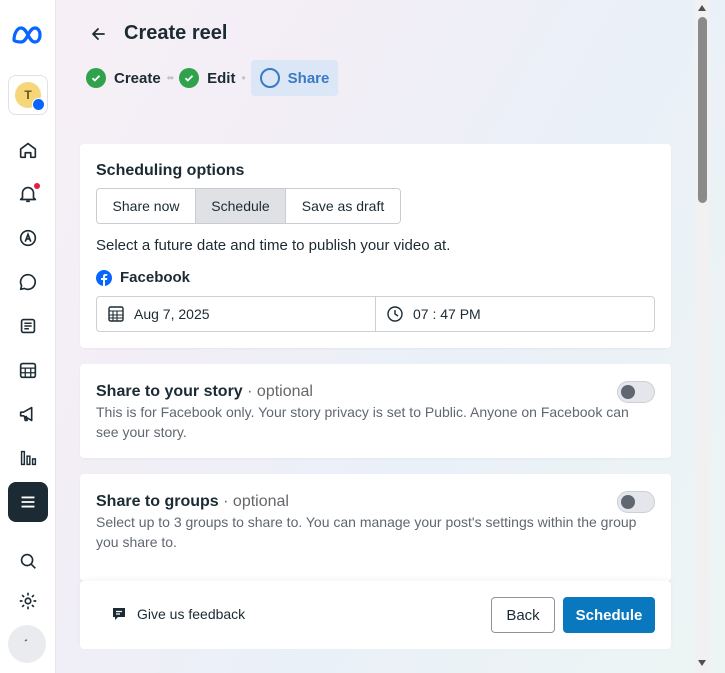  Describe the element at coordinates (636, 392) in the screenshot. I see `story-toggle` at that location.